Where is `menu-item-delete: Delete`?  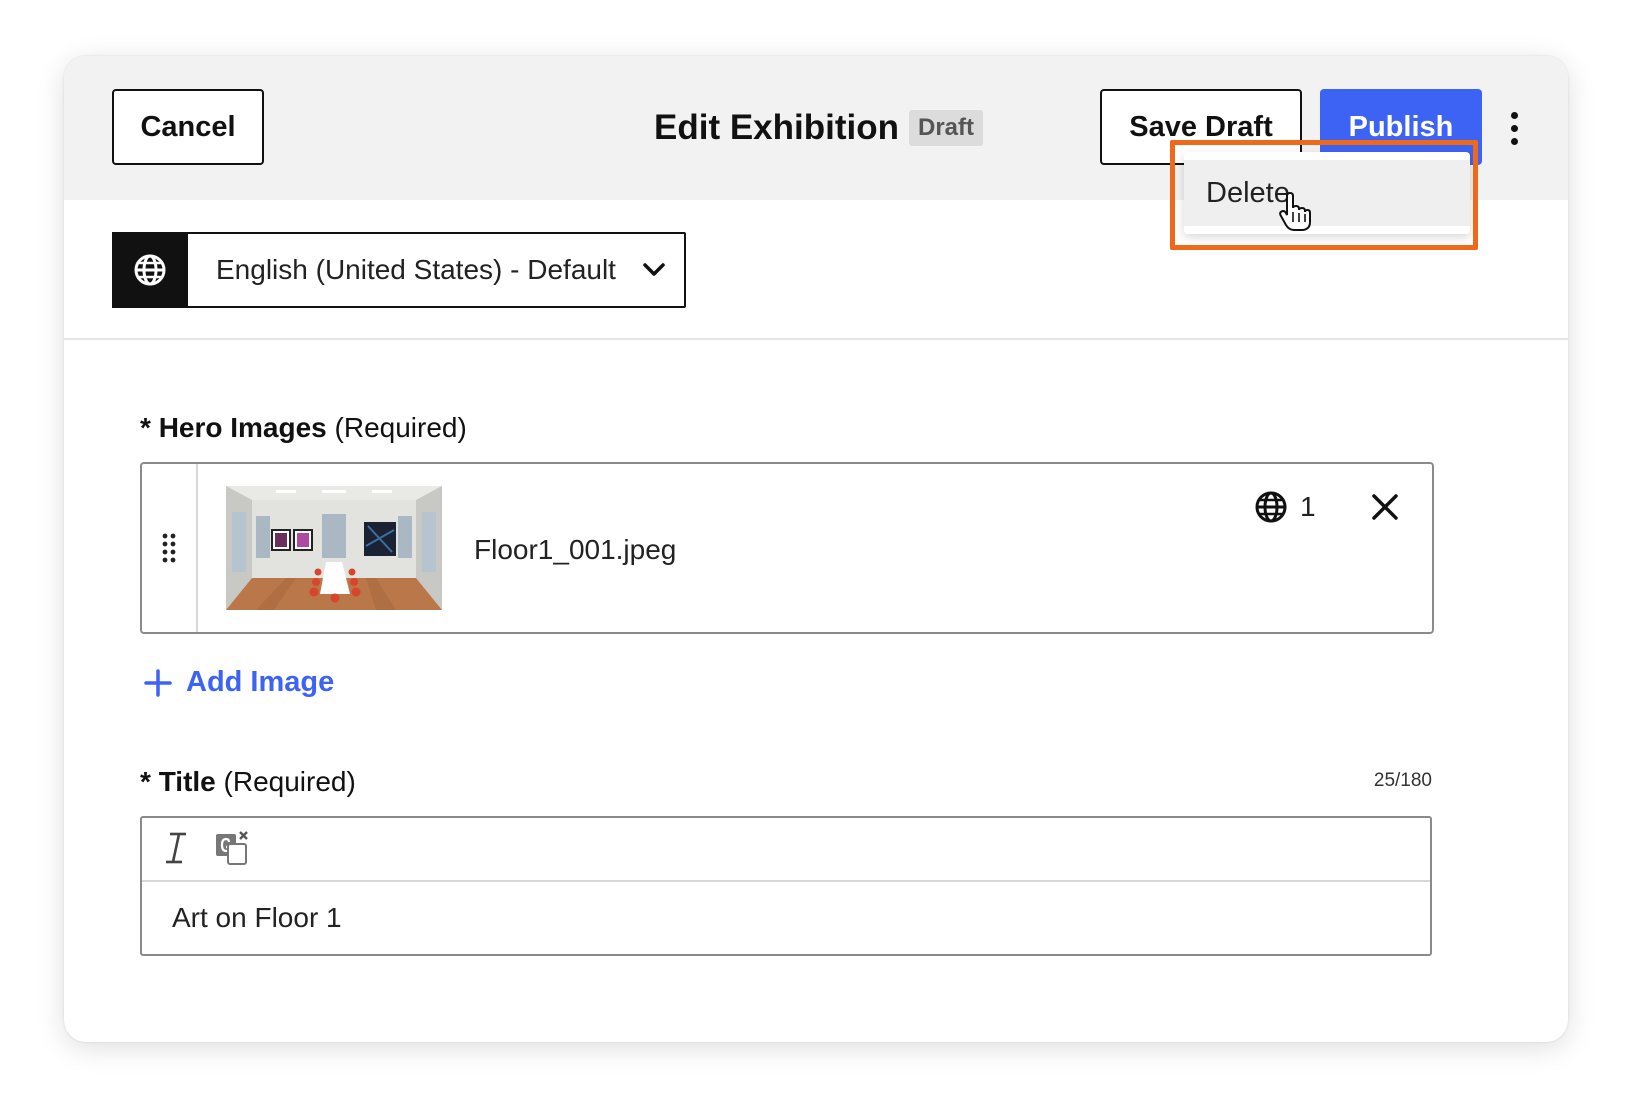 menu-item-delete: Delete is located at coordinates (1327, 193).